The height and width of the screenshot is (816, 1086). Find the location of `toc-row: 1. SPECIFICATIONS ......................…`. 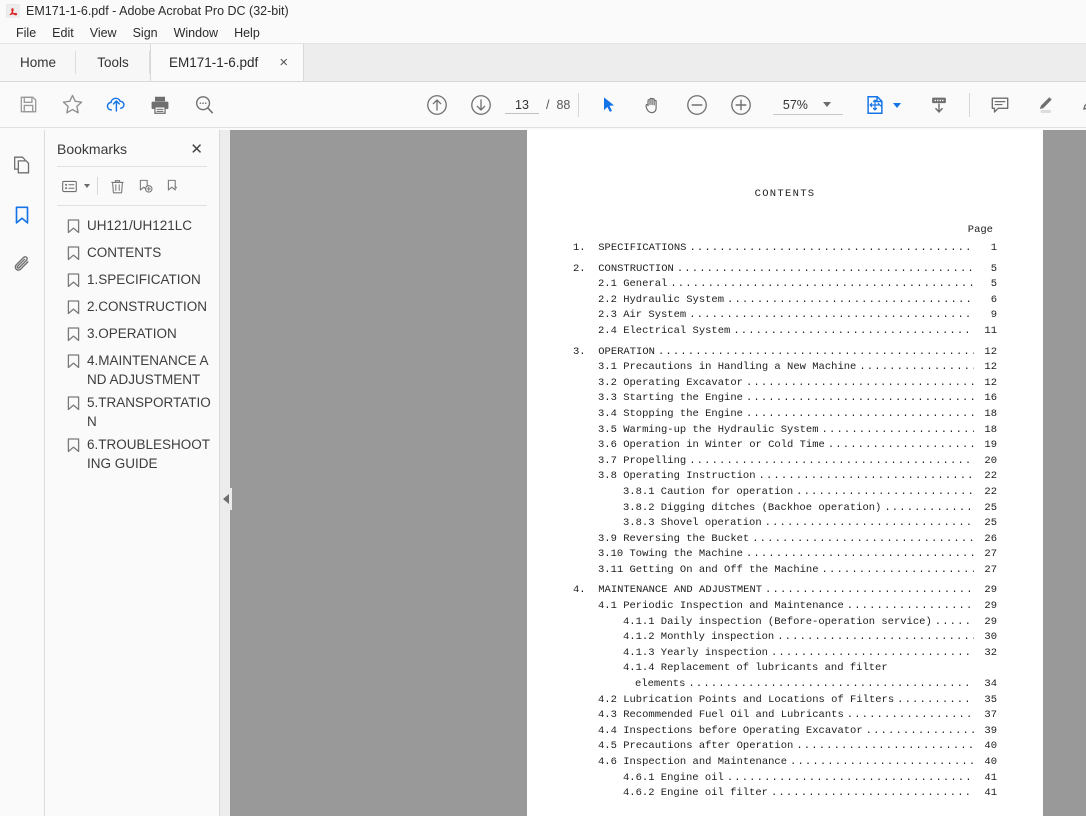

toc-row: 1. SPECIFICATIONS ......................… is located at coordinates (785, 249).